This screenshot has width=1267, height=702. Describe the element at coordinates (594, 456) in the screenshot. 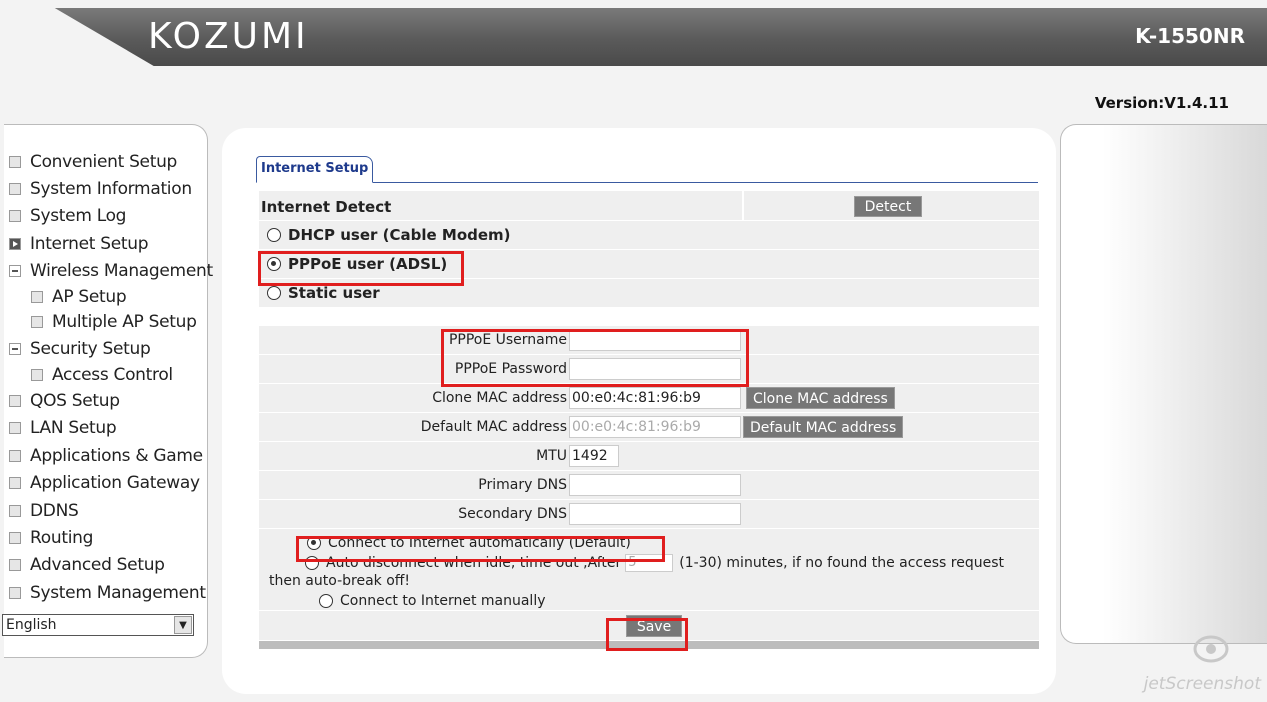

I see `mtu-input: 1492` at that location.